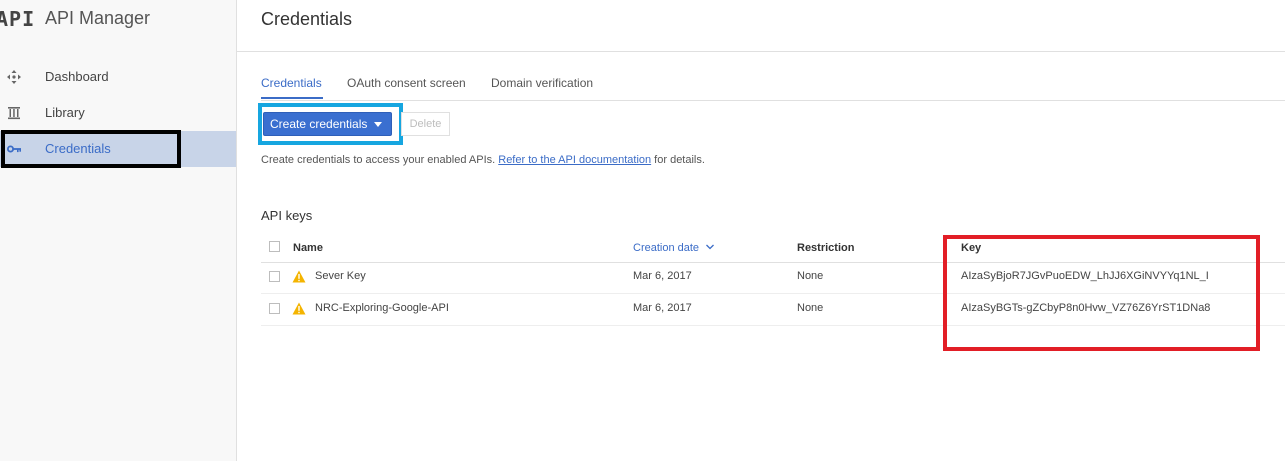 Image resolution: width=1285 pixels, height=461 pixels. I want to click on api-logo: API, so click(18, 19).